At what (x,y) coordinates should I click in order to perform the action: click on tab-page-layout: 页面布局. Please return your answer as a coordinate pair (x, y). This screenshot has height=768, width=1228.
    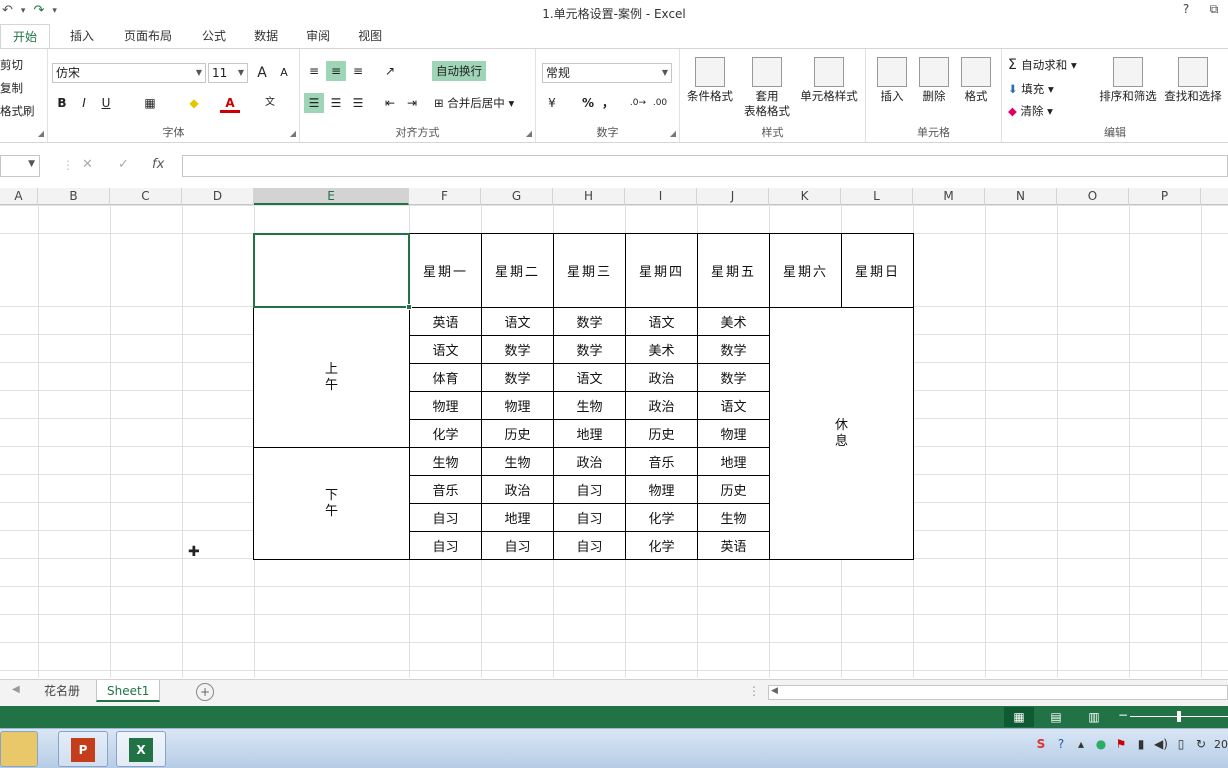
    Looking at the image, I should click on (148, 36).